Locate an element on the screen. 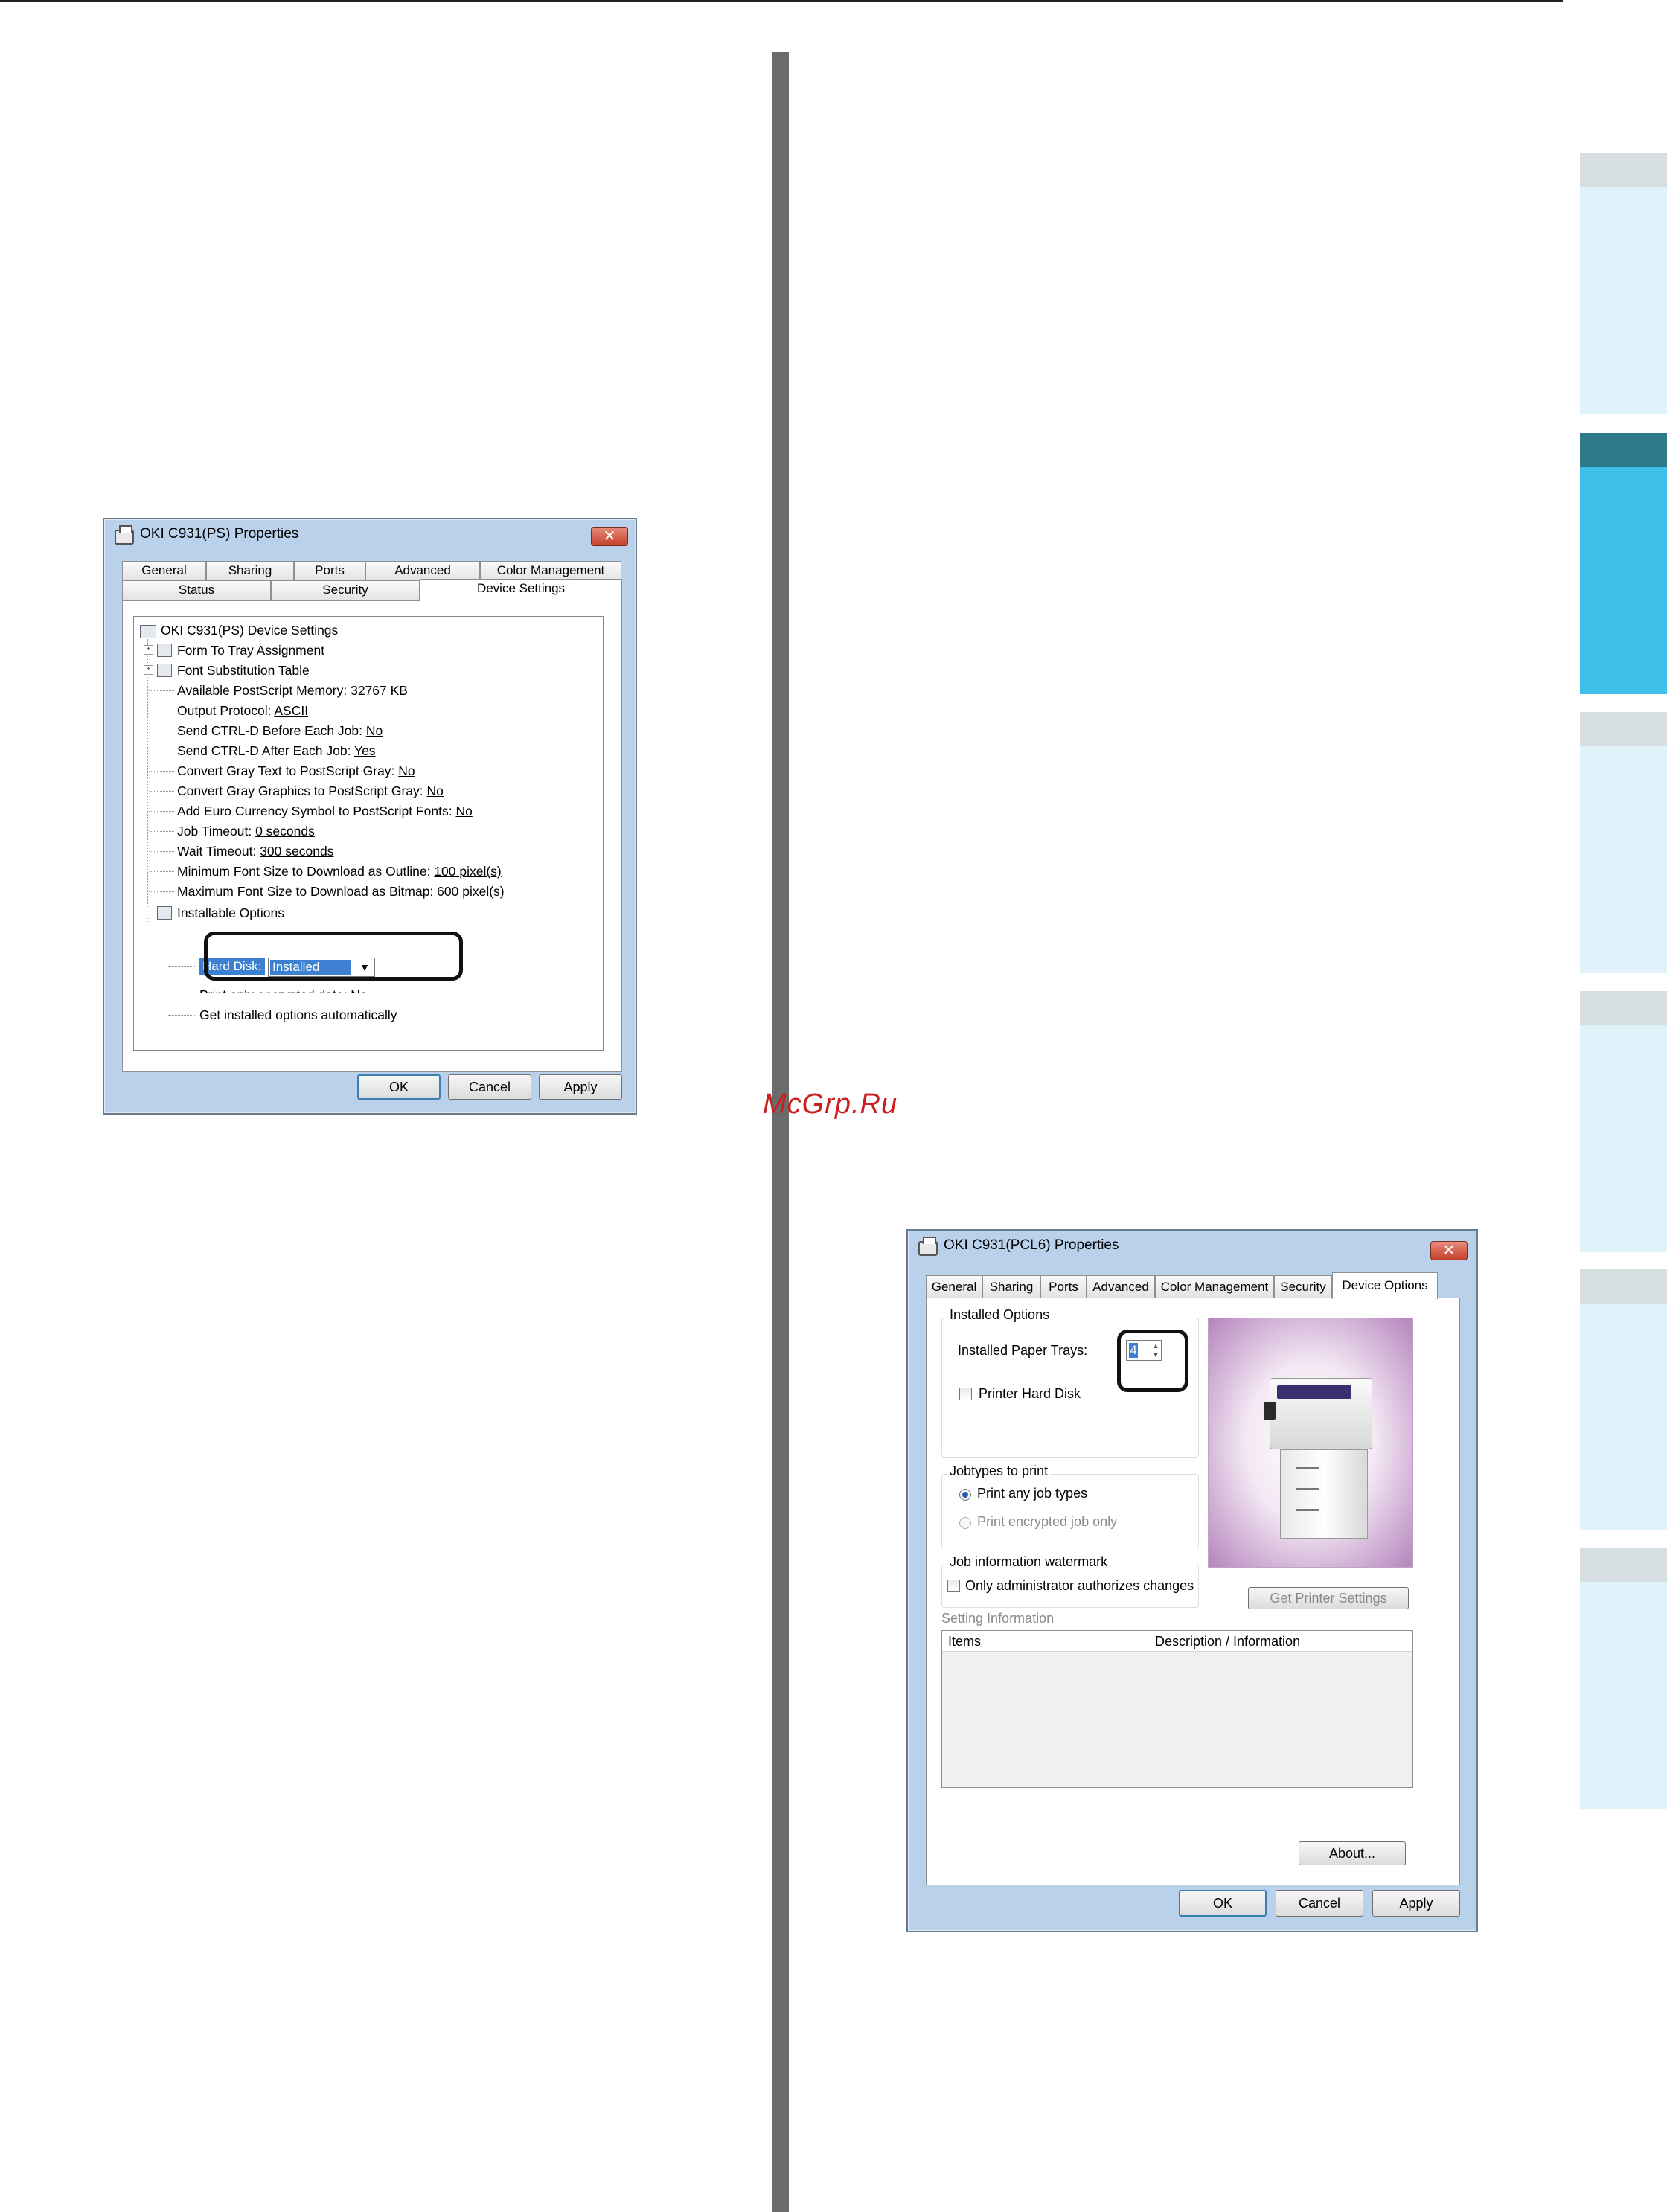 The width and height of the screenshot is (1667, 2212). side-tab-6-head is located at coordinates (1623, 1565).